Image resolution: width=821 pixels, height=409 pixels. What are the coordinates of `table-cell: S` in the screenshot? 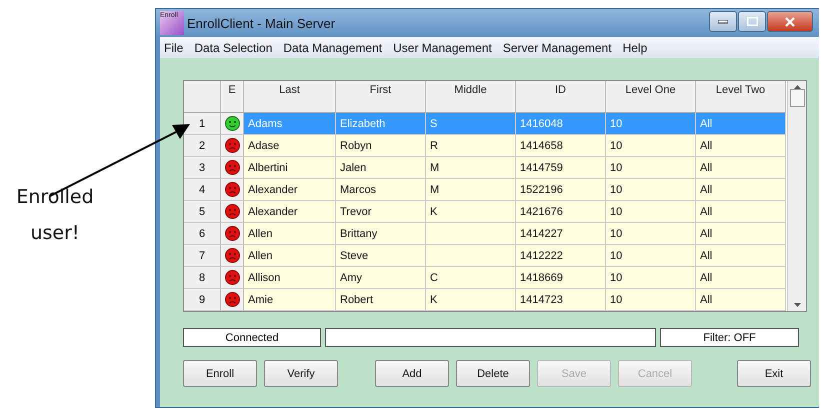 It's located at (471, 124).